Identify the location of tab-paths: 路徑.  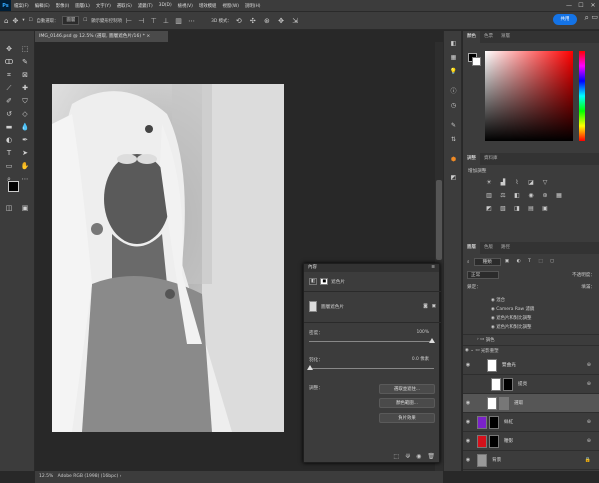
(505, 248).